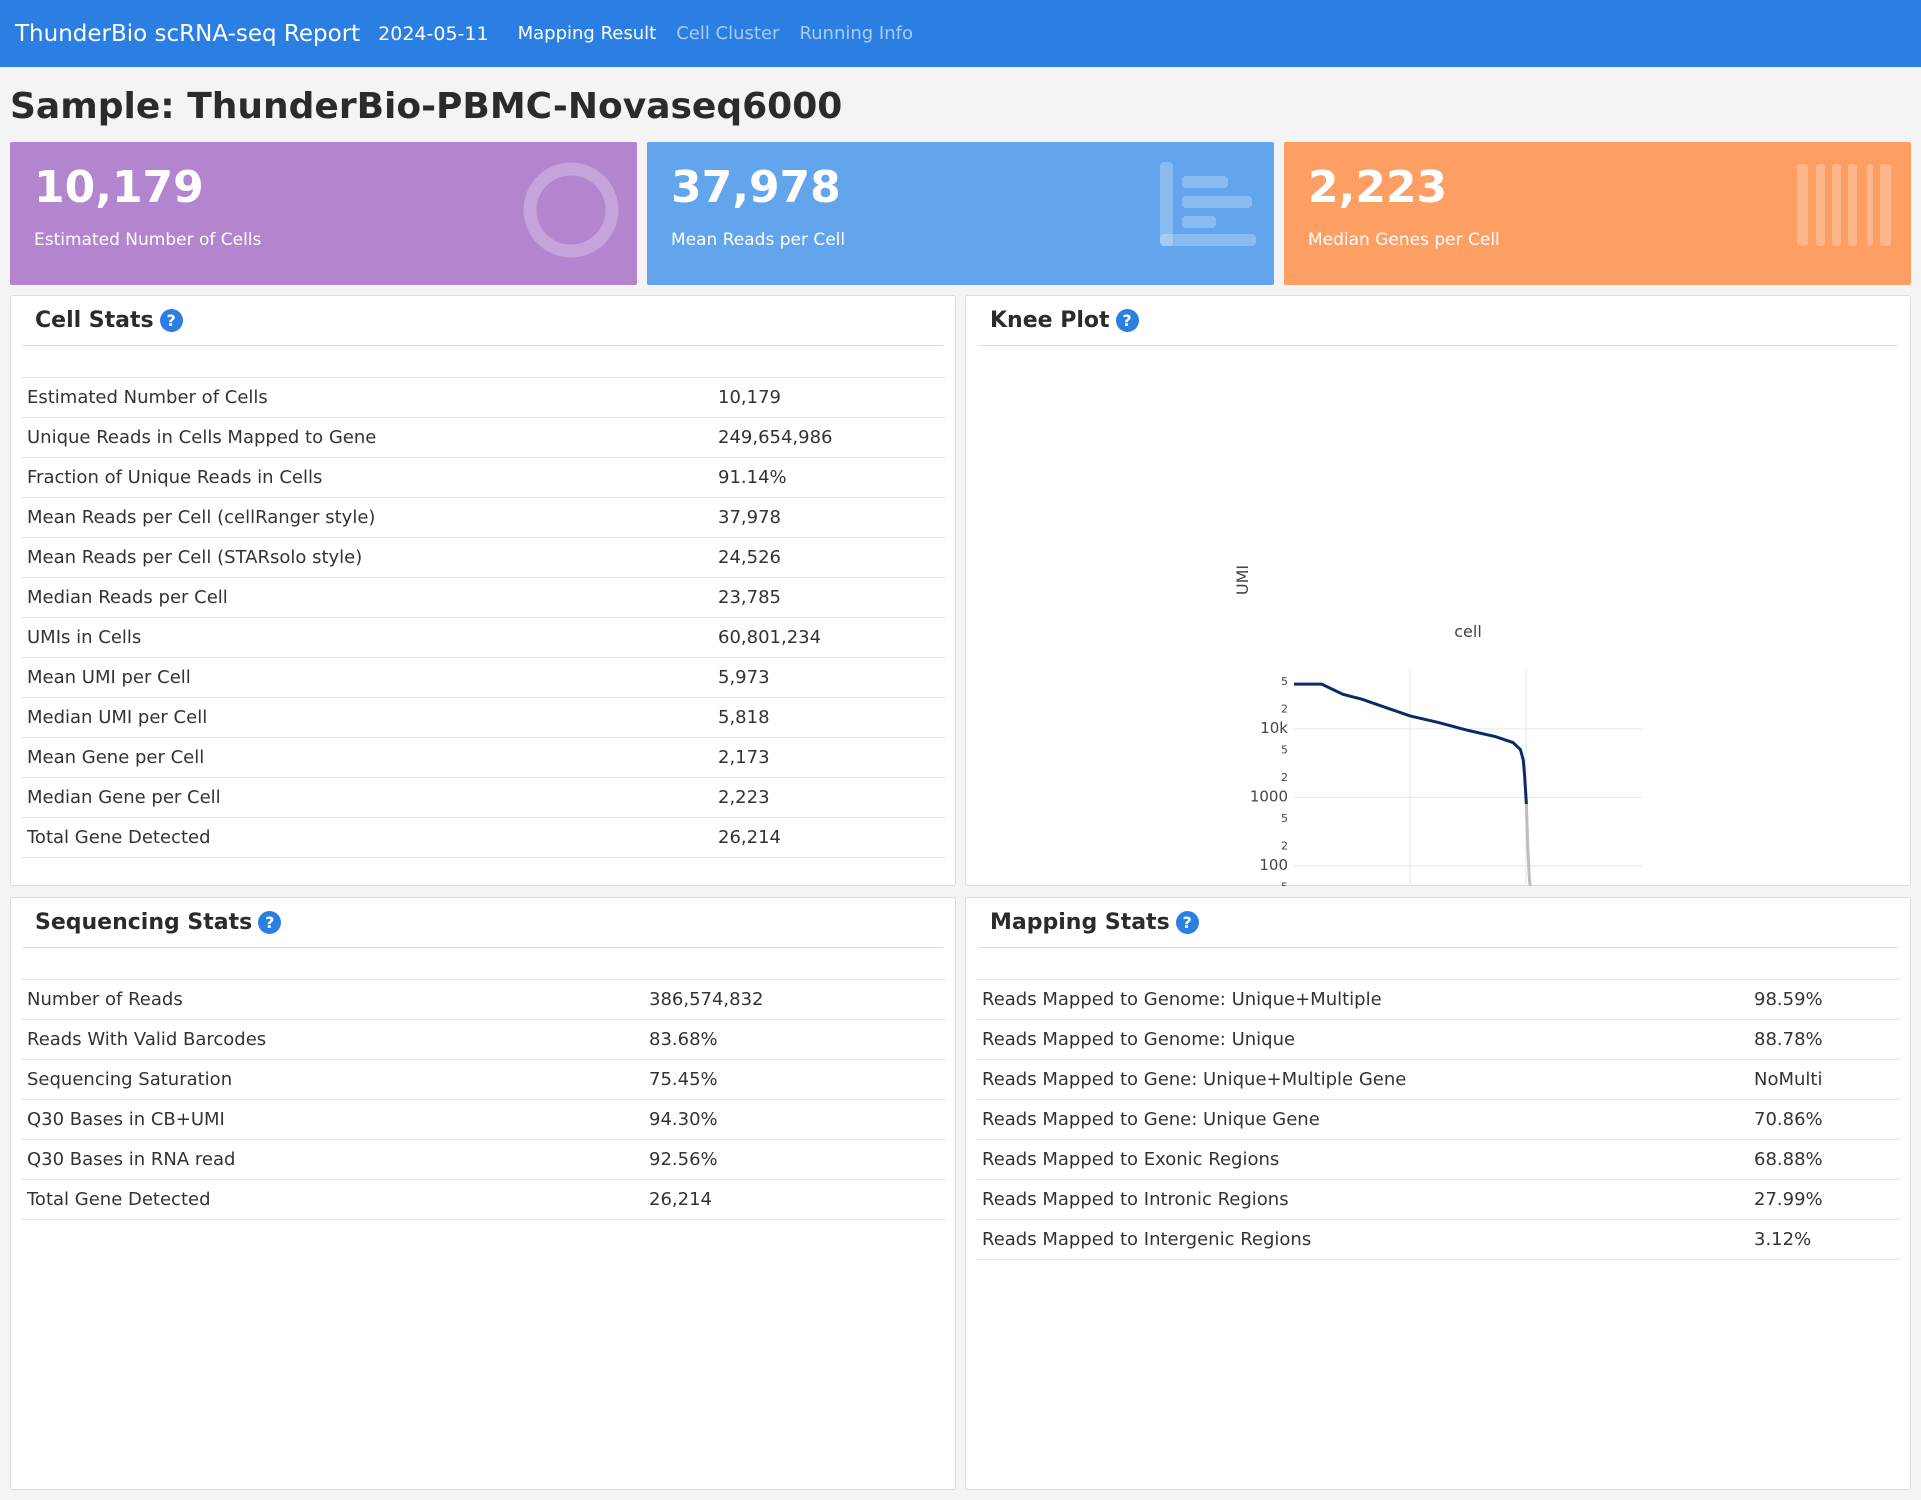 The image size is (1921, 1500). I want to click on card-header: Cell Stats ?, so click(483, 321).